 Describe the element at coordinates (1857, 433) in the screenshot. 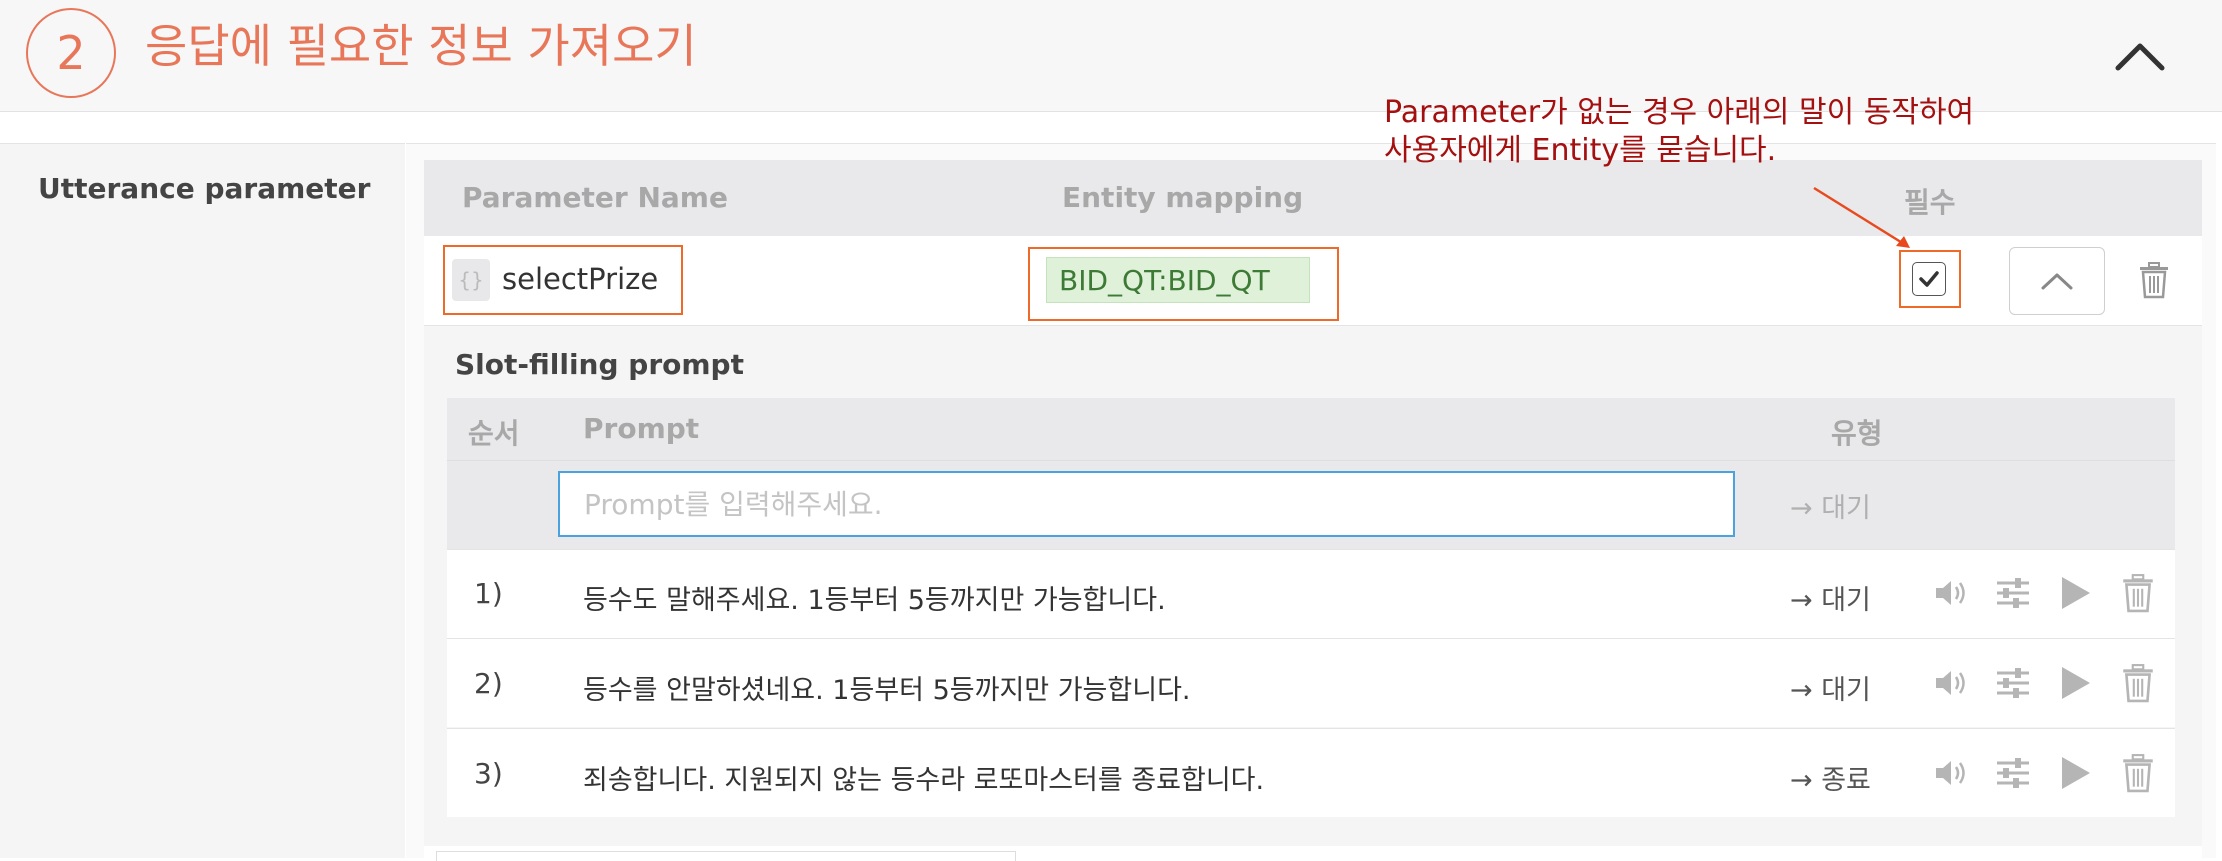

I see `column-type: 유형` at that location.